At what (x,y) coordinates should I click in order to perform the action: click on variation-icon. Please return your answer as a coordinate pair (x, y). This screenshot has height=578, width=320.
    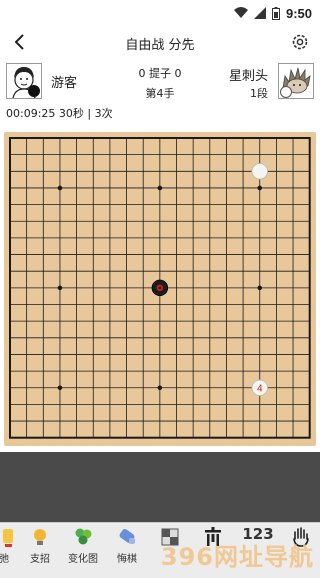
    Looking at the image, I should click on (83, 536).